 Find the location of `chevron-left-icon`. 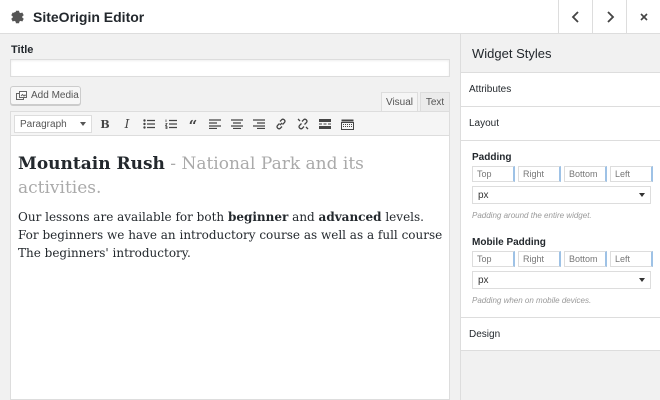

chevron-left-icon is located at coordinates (575, 16).